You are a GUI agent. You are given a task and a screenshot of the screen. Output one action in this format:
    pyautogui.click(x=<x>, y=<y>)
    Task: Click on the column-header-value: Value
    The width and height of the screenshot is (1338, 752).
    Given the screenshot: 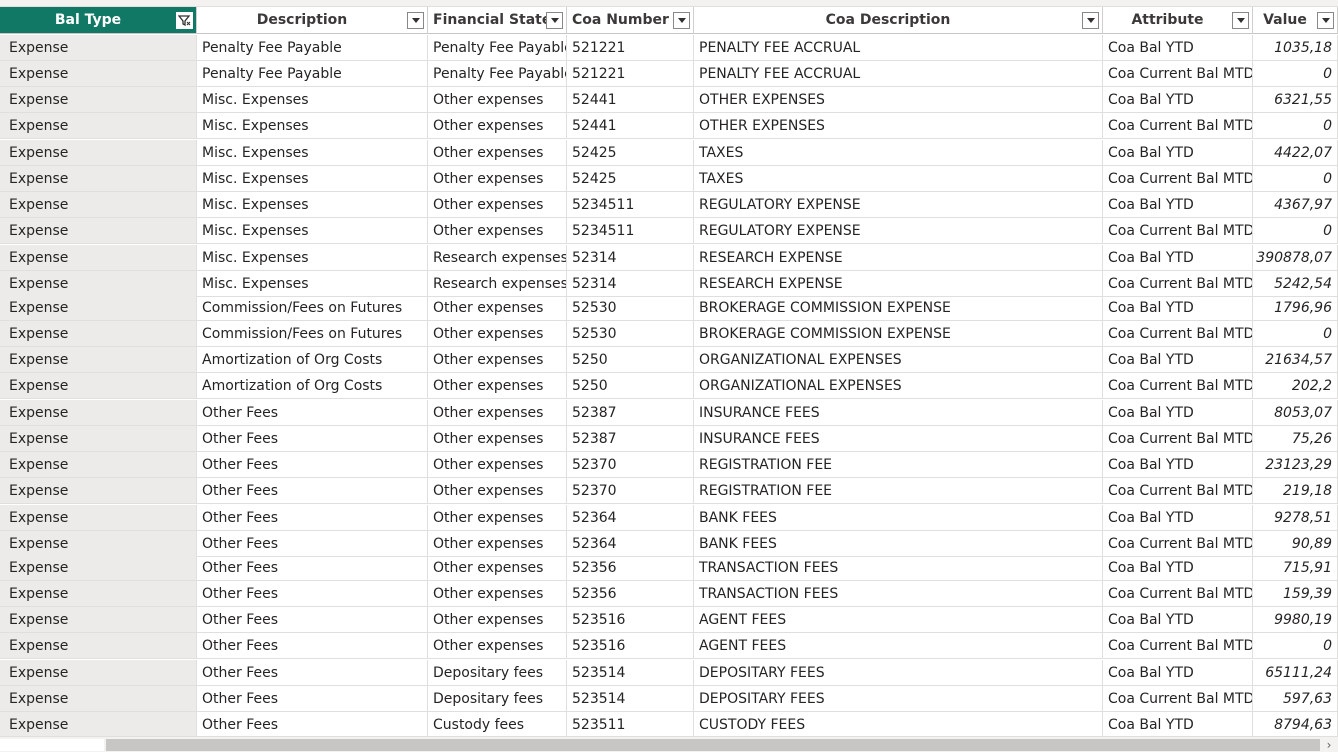 What is the action you would take?
    pyautogui.click(x=1295, y=20)
    